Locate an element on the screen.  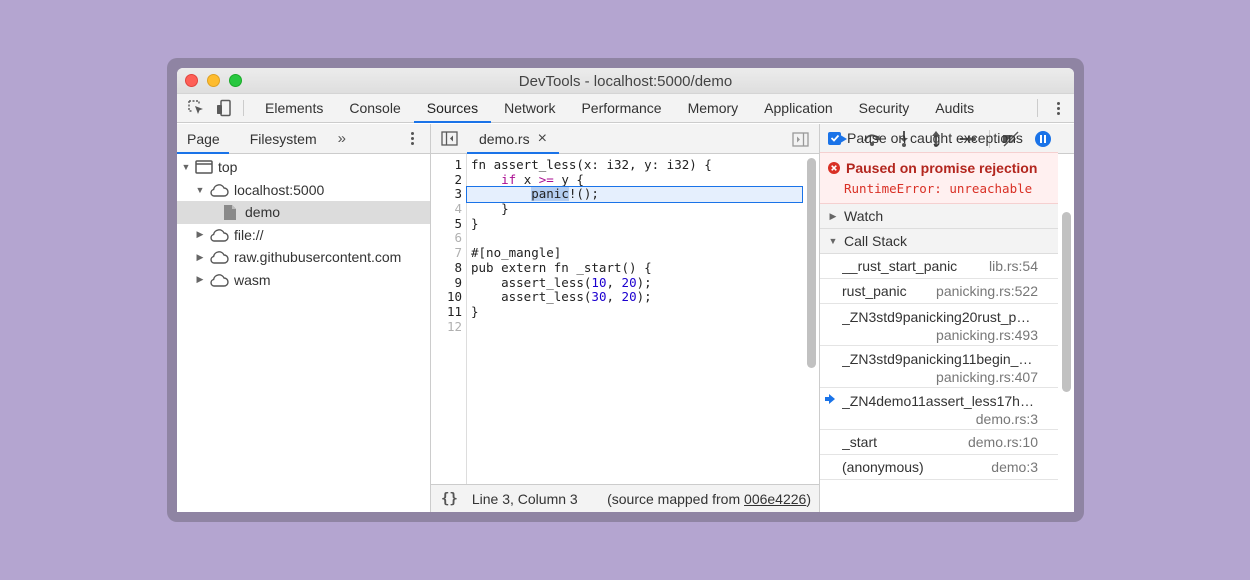
frame-location: demo.rs:3 is located at coordinates (940, 419).